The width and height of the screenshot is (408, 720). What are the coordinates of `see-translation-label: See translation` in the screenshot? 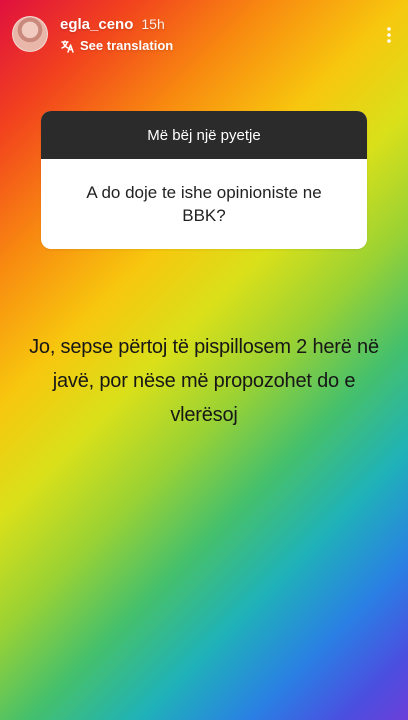 It's located at (127, 45).